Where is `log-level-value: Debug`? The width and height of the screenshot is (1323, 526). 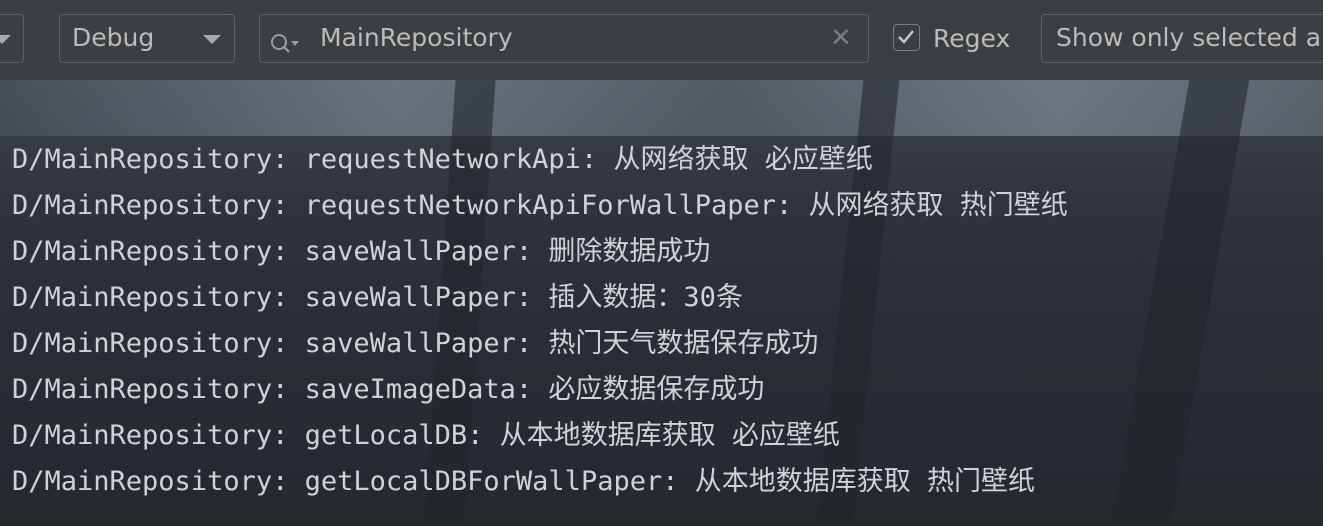
log-level-value: Debug is located at coordinates (113, 37).